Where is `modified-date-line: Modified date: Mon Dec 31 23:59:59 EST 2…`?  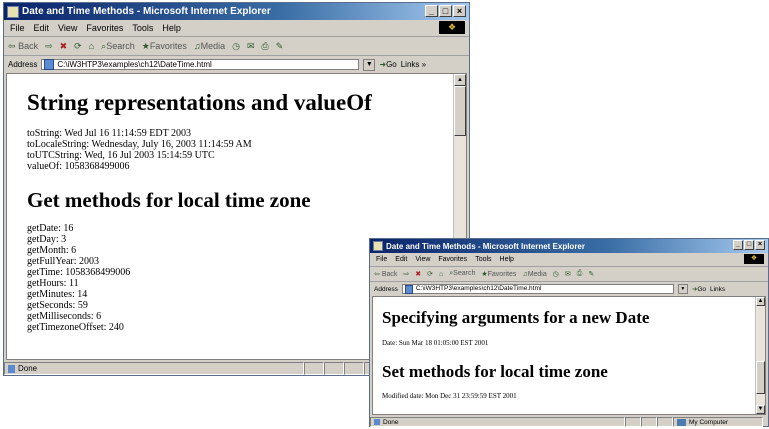 modified-date-line: Modified date: Mon Dec 31 23:59:59 EST 2… is located at coordinates (449, 396).